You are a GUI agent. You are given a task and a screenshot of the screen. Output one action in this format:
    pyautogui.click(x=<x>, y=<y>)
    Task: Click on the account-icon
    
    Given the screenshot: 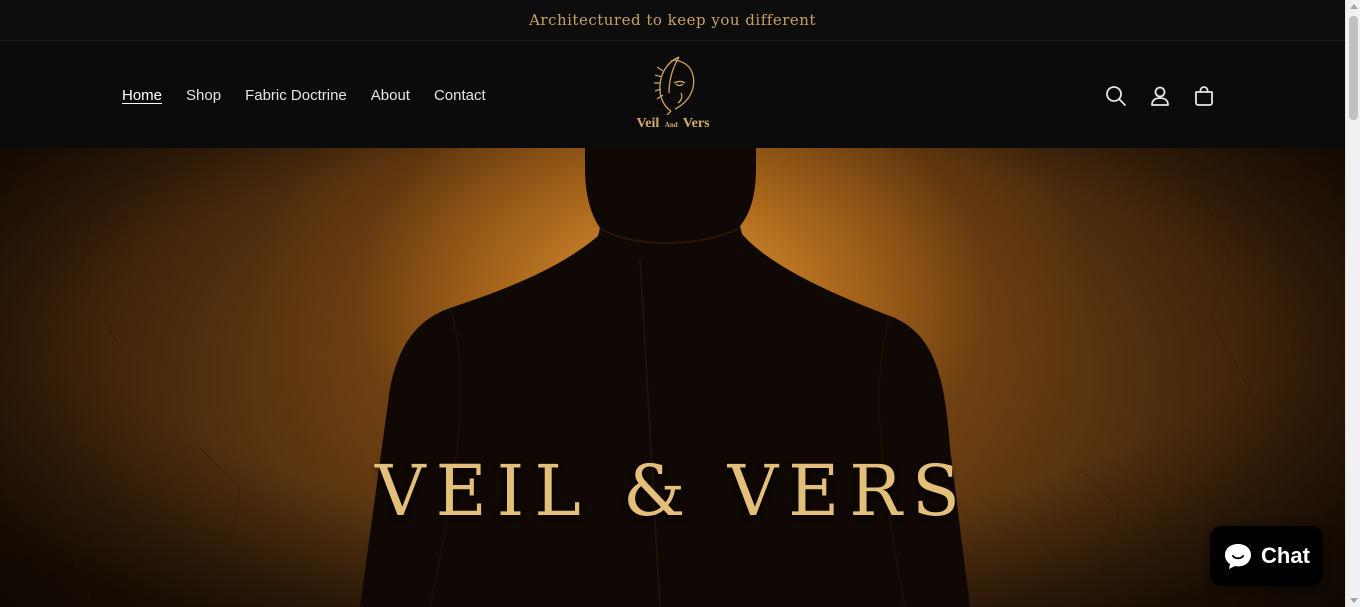 What is the action you would take?
    pyautogui.click(x=1160, y=96)
    